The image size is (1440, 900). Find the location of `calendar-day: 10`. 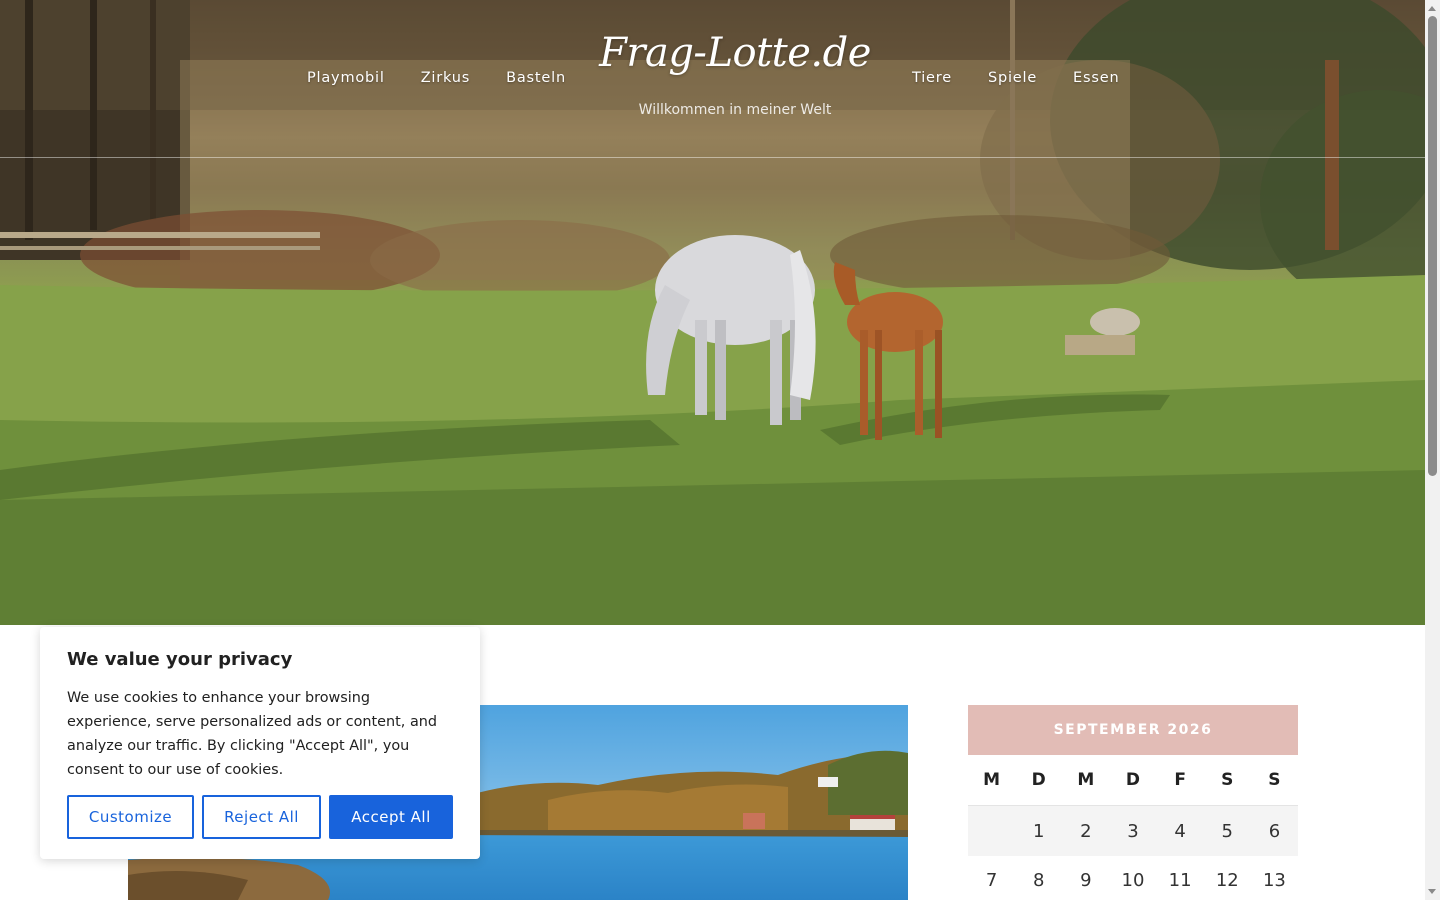

calendar-day: 10 is located at coordinates (1133, 880).